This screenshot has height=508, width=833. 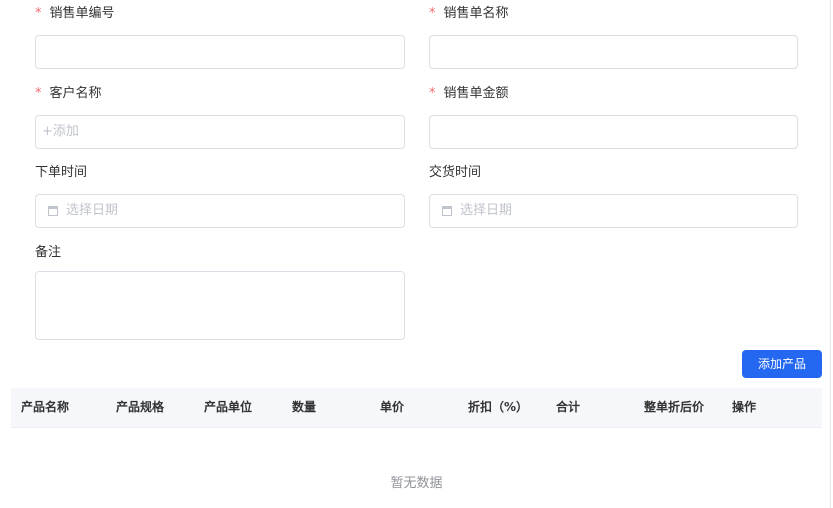 I want to click on column-header: 合计, so click(x=568, y=407).